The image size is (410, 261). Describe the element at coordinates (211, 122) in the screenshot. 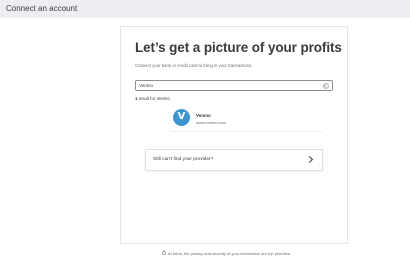

I see `provider-url: www.venmo.com` at that location.